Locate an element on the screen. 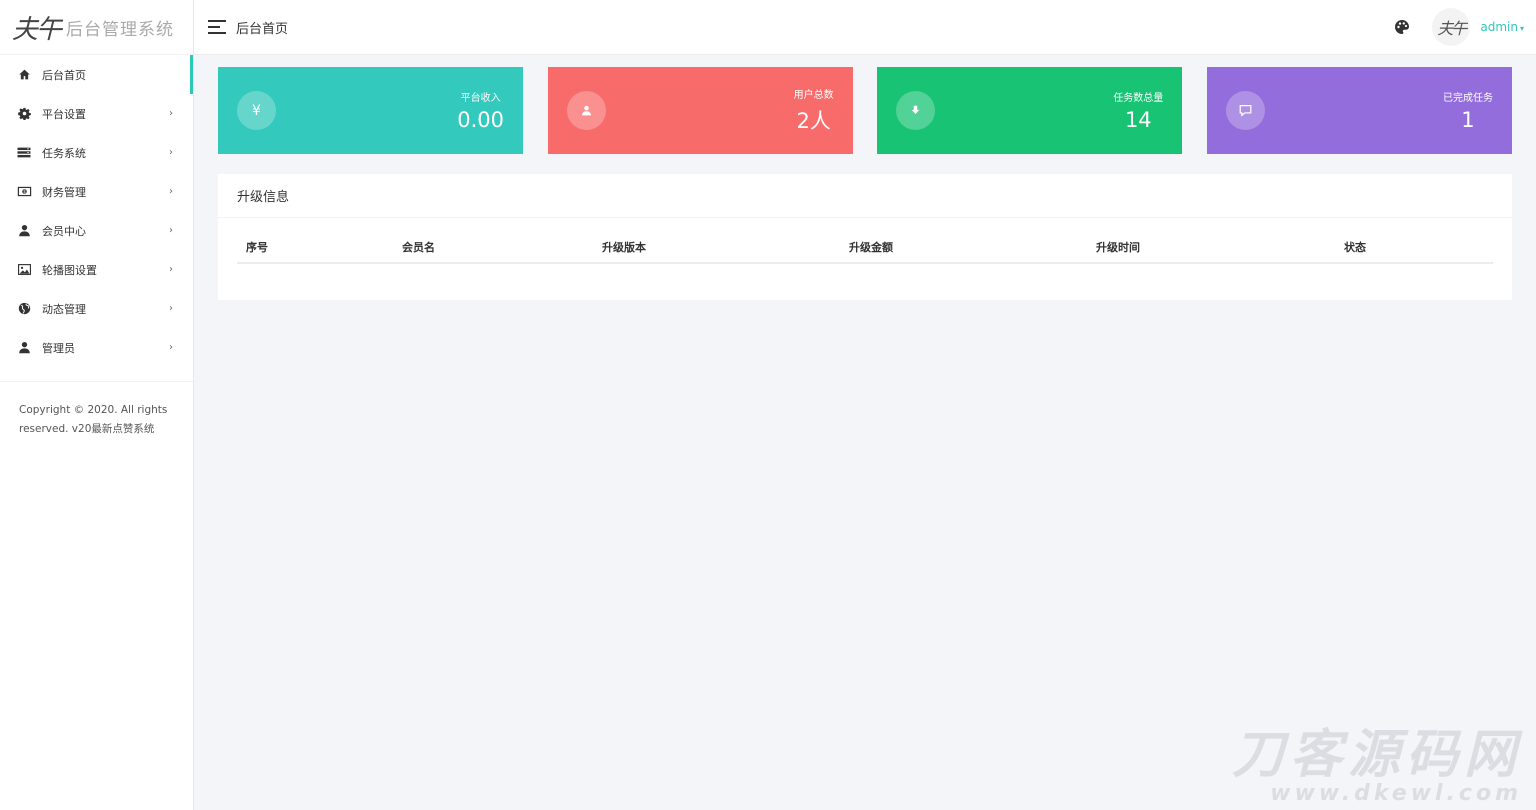 The height and width of the screenshot is (810, 1536). caret-down-icon: ▾ is located at coordinates (1521, 28).